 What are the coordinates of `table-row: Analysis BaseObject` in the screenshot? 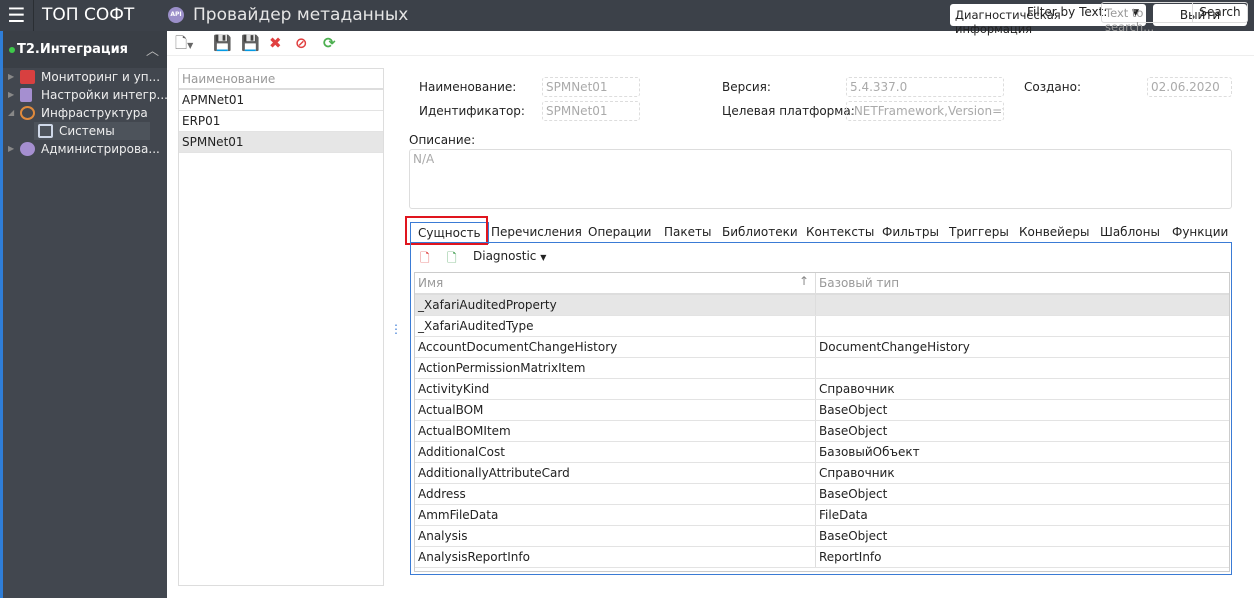 It's located at (822, 536).